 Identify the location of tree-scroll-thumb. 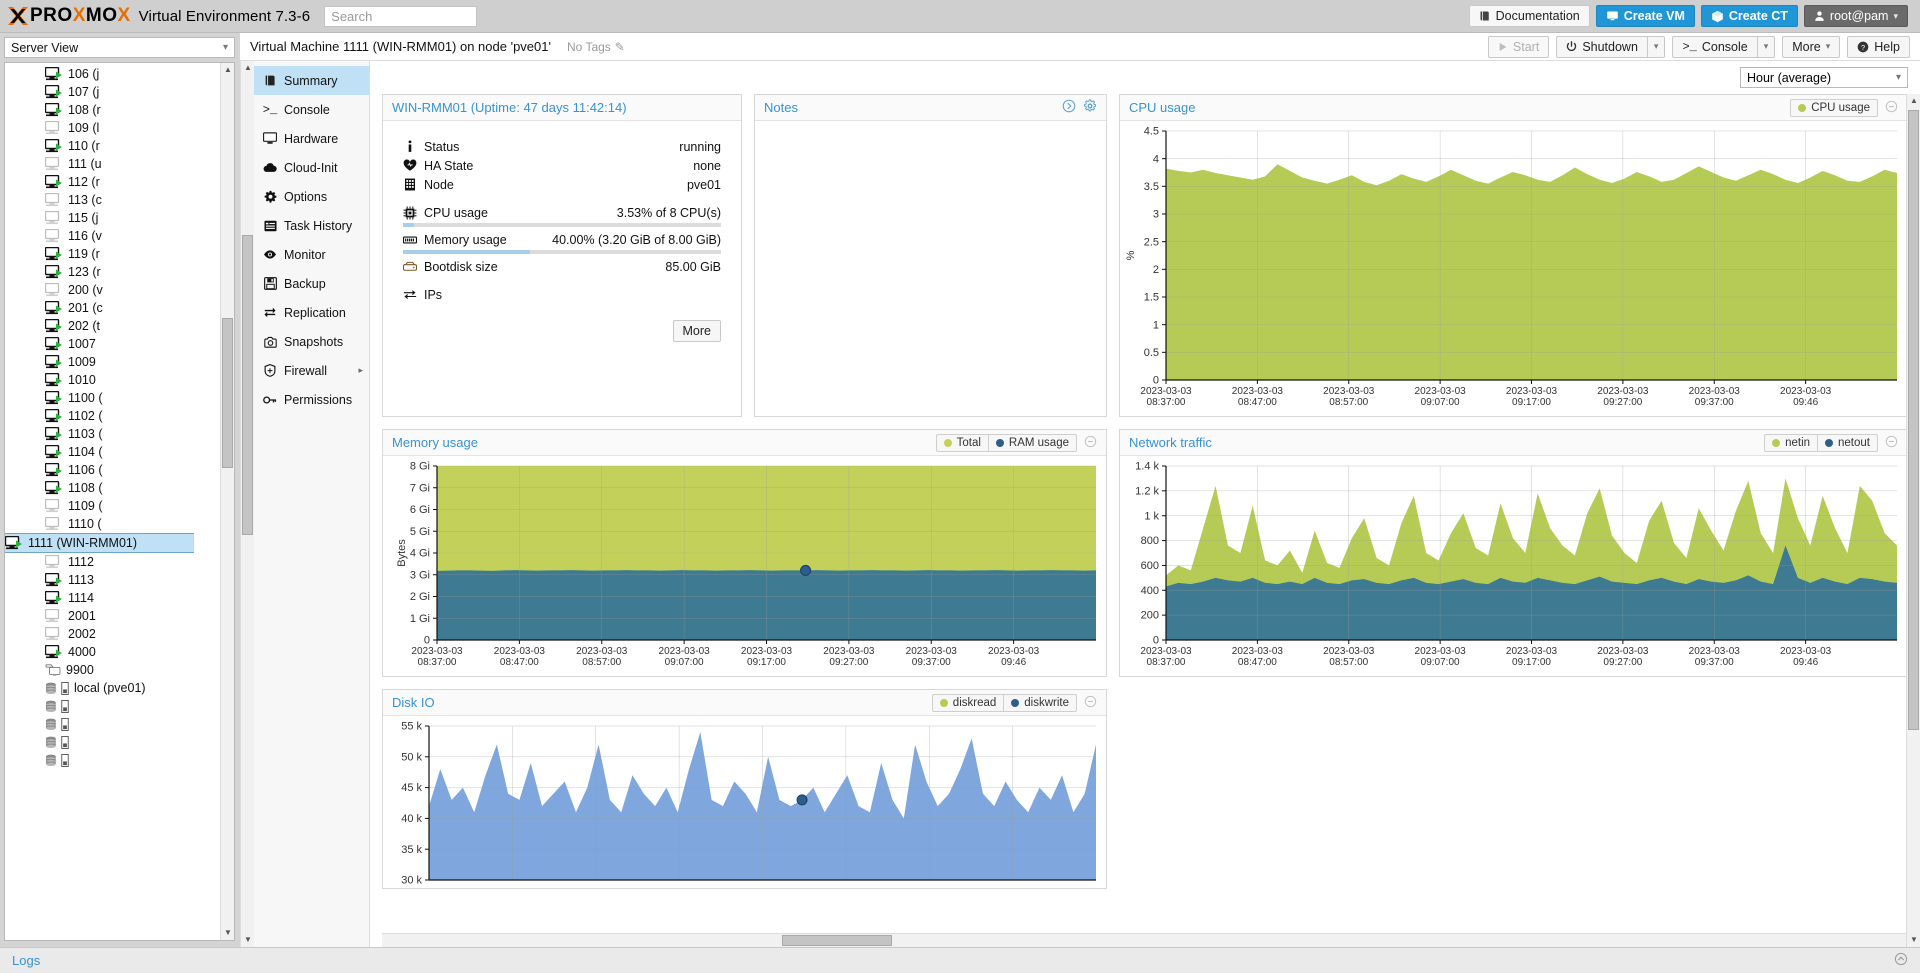
(227, 393).